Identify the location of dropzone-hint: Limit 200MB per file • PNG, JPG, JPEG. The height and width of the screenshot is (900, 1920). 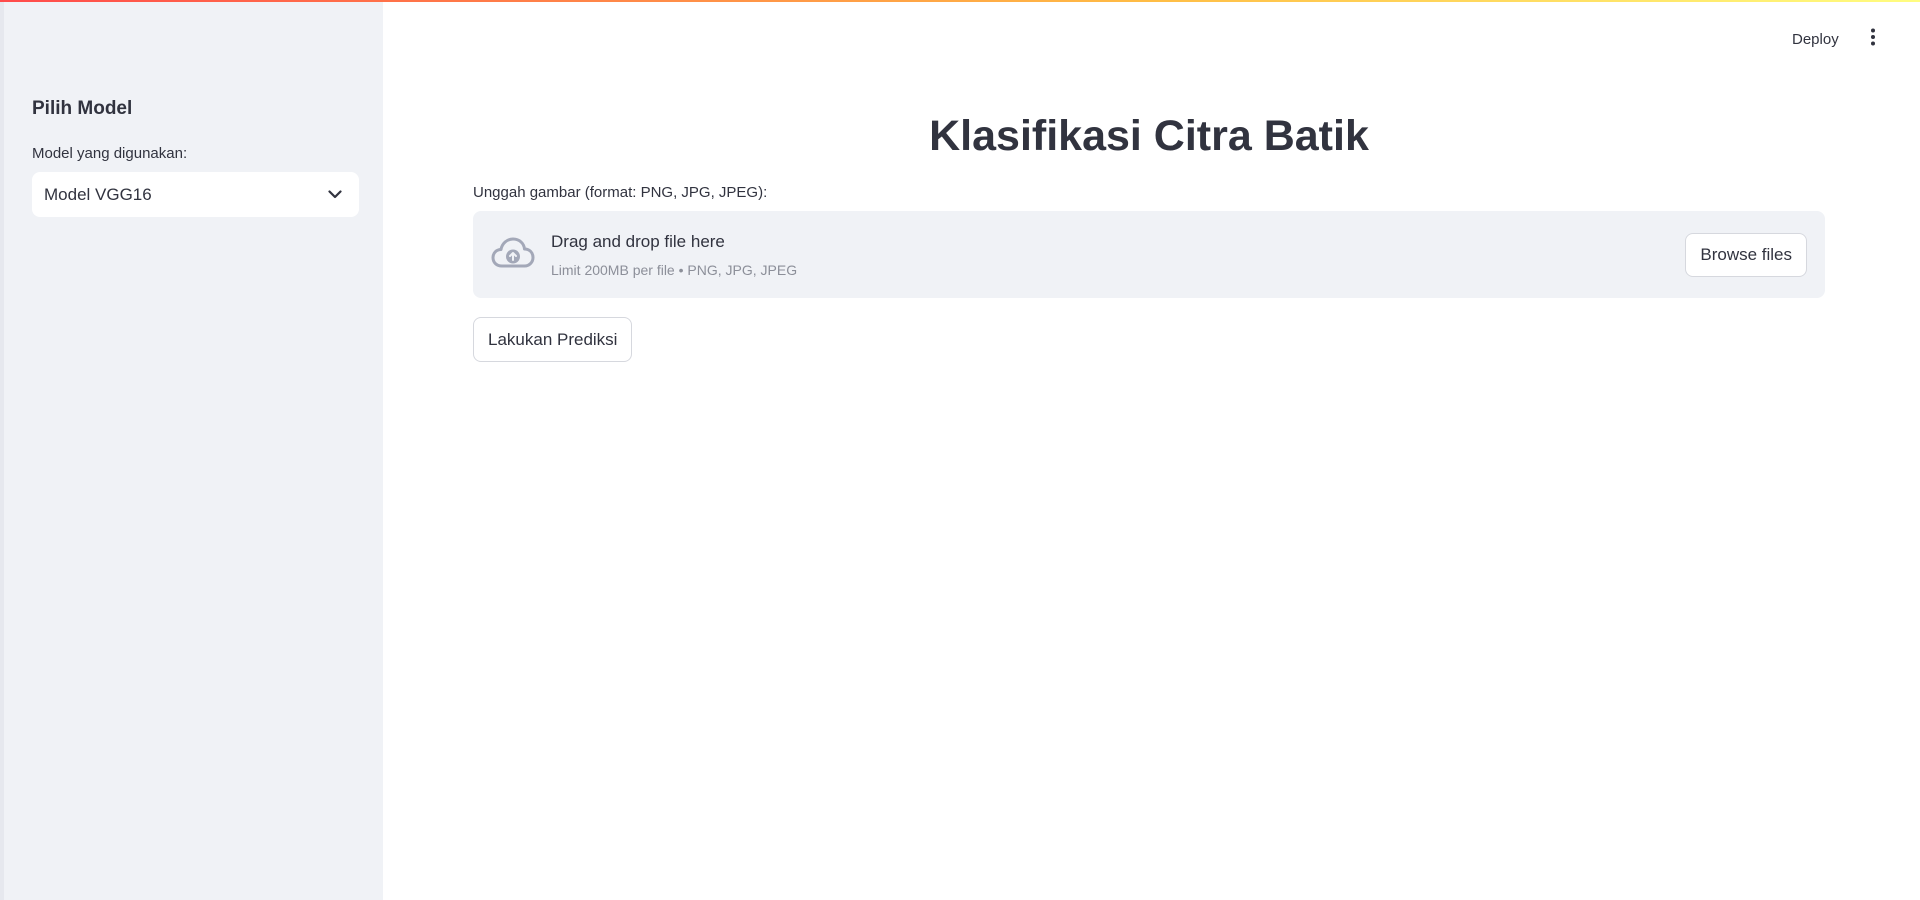
(674, 270).